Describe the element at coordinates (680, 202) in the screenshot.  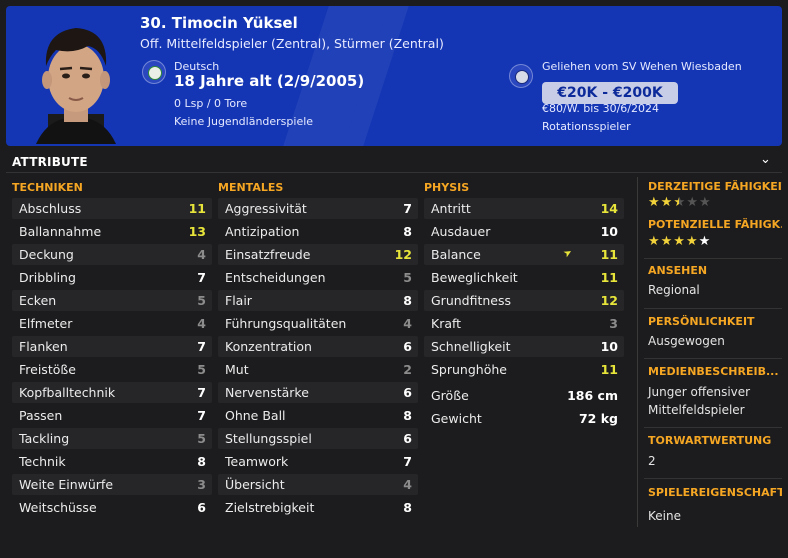
I see `current-ability-stars: ★★★★★★` at that location.